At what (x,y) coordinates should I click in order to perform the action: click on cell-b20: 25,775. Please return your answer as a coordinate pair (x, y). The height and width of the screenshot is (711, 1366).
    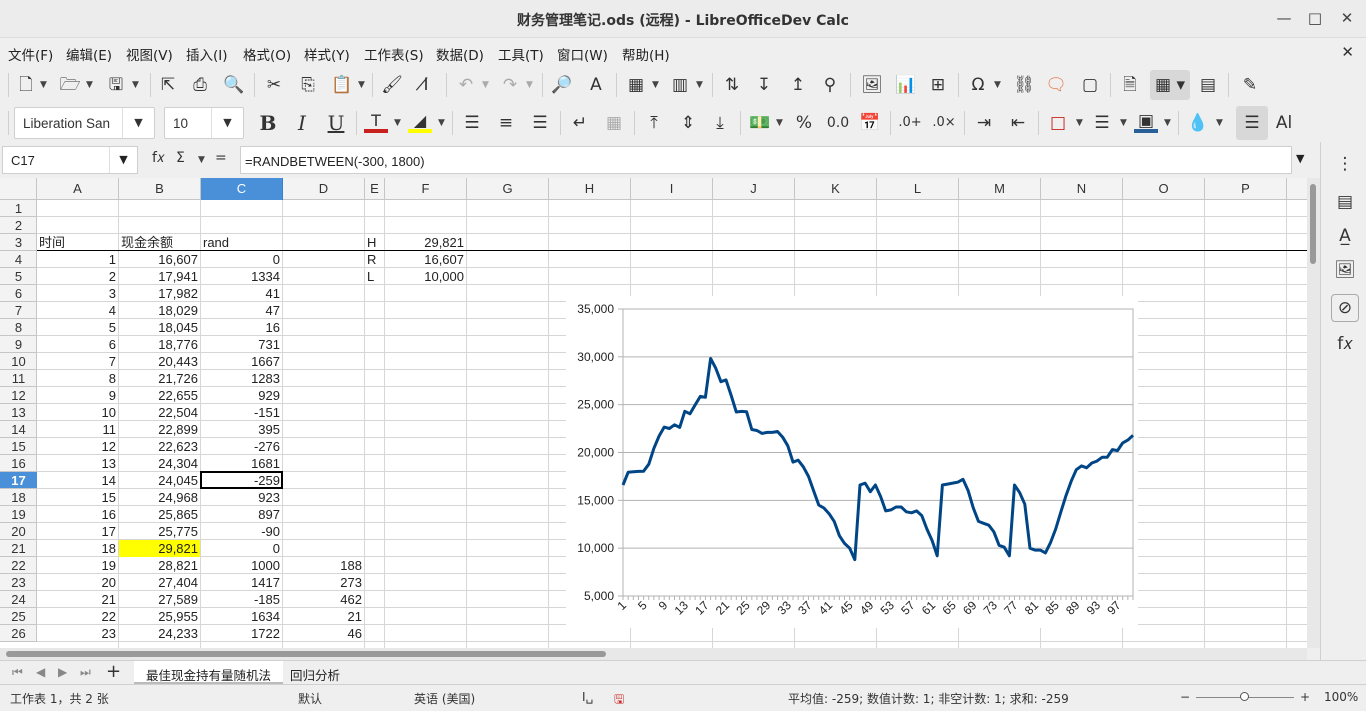
    Looking at the image, I should click on (159, 531).